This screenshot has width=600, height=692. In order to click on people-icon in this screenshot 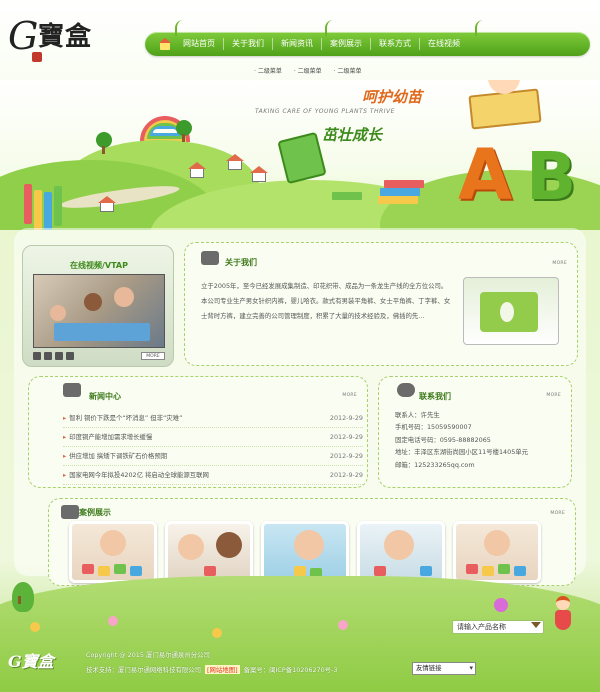, I will do `click(210, 258)`.